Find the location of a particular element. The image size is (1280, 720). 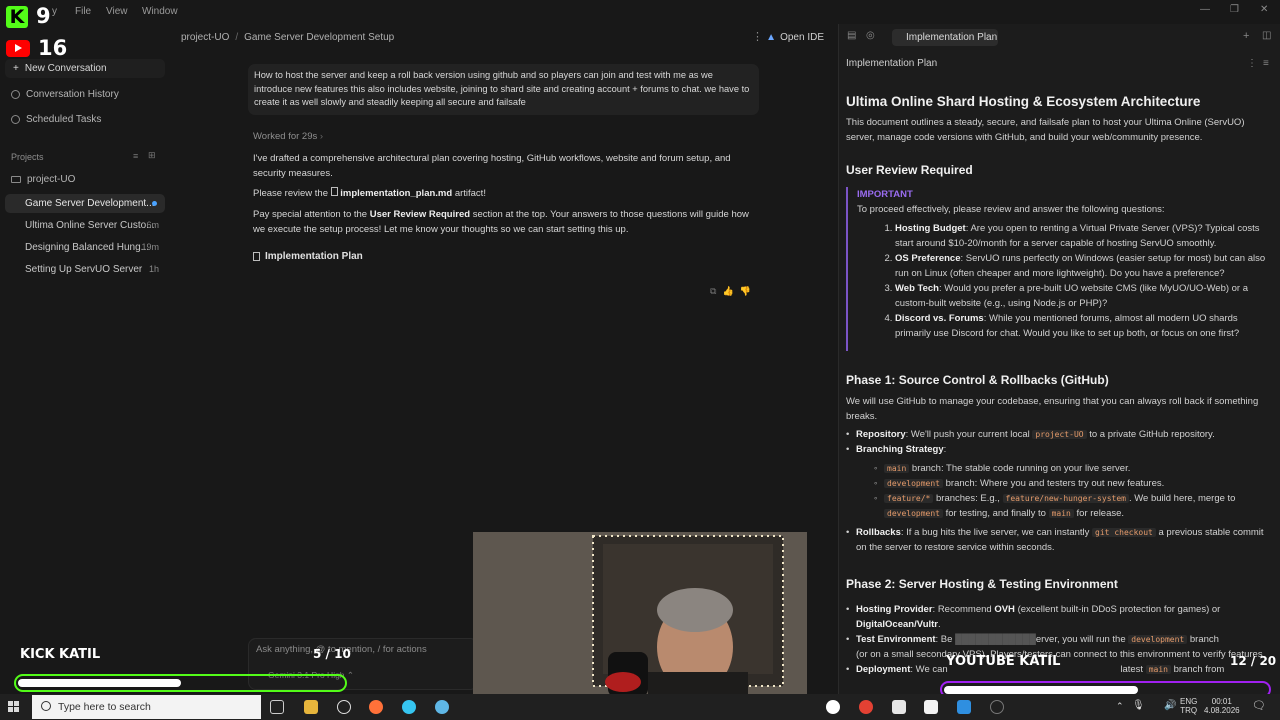

conversation-item: Designing Balanced Hung... 19m is located at coordinates (85, 247).